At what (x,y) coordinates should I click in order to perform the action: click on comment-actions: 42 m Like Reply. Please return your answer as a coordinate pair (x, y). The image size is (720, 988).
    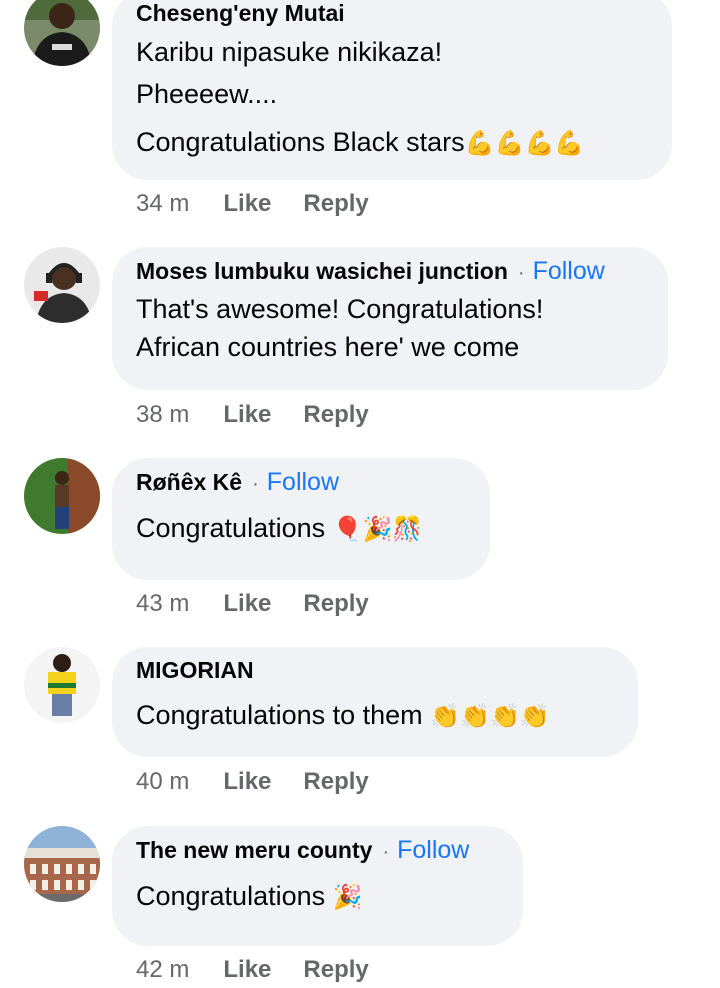
    Looking at the image, I should click on (252, 970).